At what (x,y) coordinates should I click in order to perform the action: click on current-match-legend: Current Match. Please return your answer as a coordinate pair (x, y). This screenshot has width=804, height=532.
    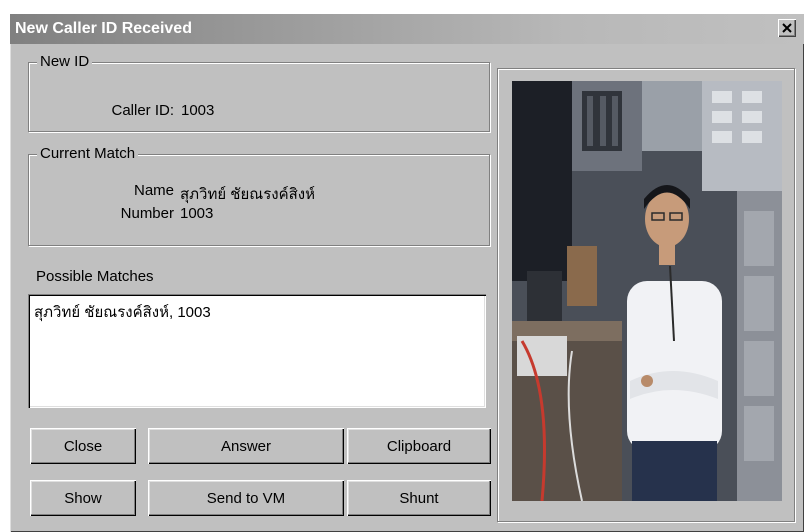
    Looking at the image, I should click on (88, 153).